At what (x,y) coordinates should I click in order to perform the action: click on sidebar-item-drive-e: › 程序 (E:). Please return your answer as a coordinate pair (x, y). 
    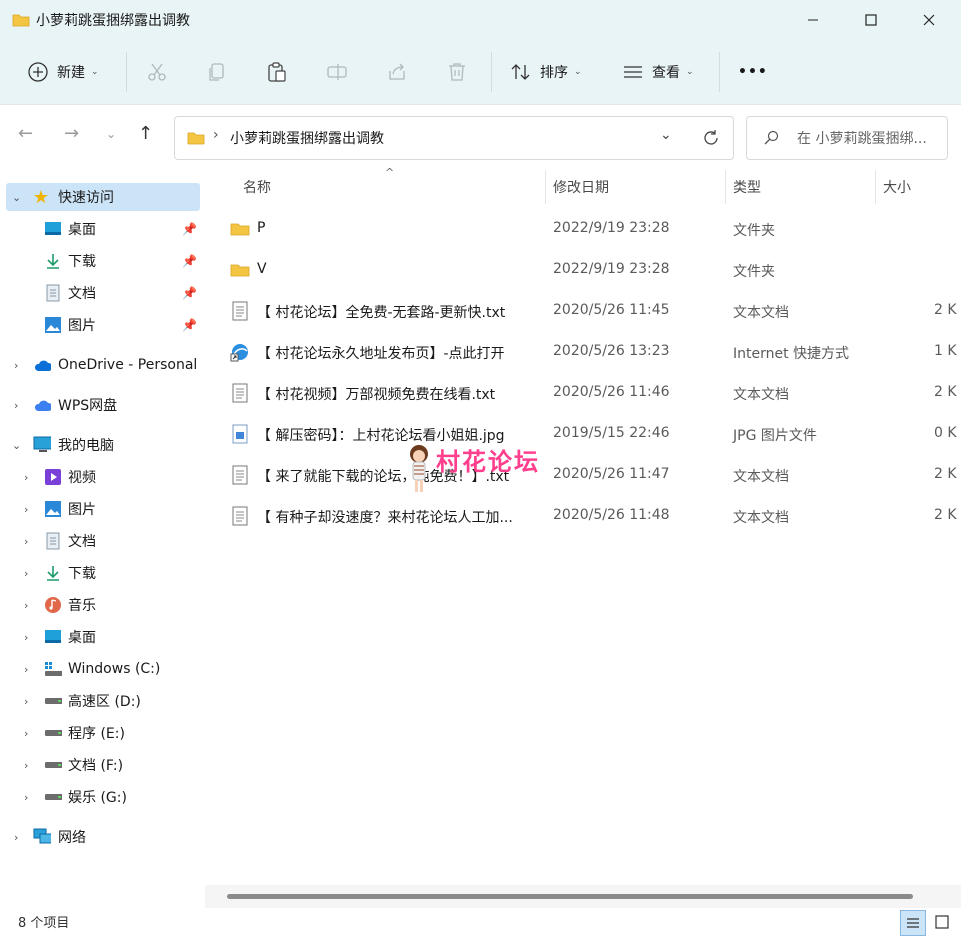
    Looking at the image, I should click on (102, 733).